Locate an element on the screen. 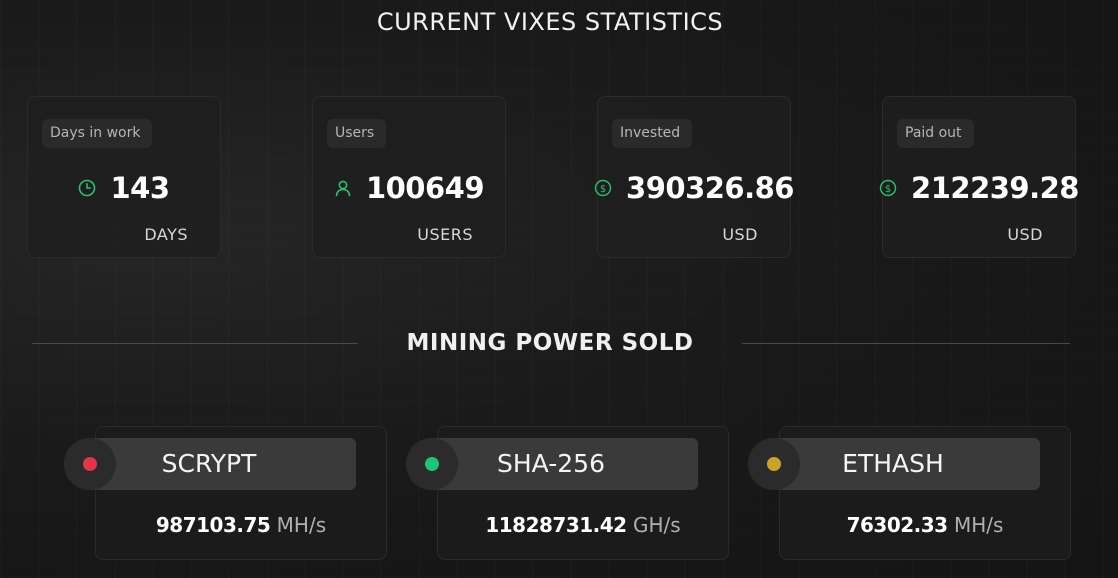 Image resolution: width=1118 pixels, height=578 pixels. algo-bar: SHA-256 is located at coordinates (552, 464).